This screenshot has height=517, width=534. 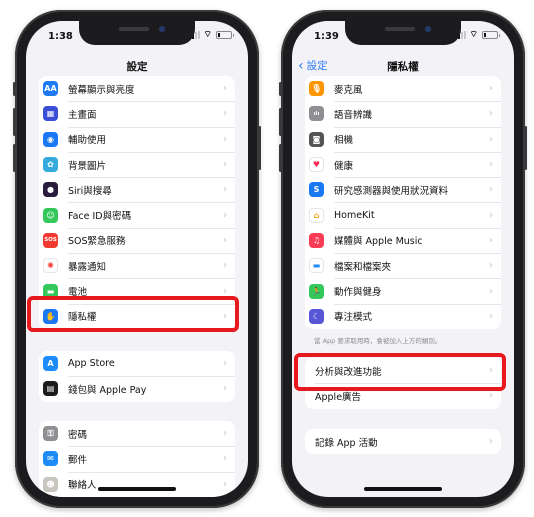 I want to click on display-brightness-icon: AA, so click(x=50, y=89).